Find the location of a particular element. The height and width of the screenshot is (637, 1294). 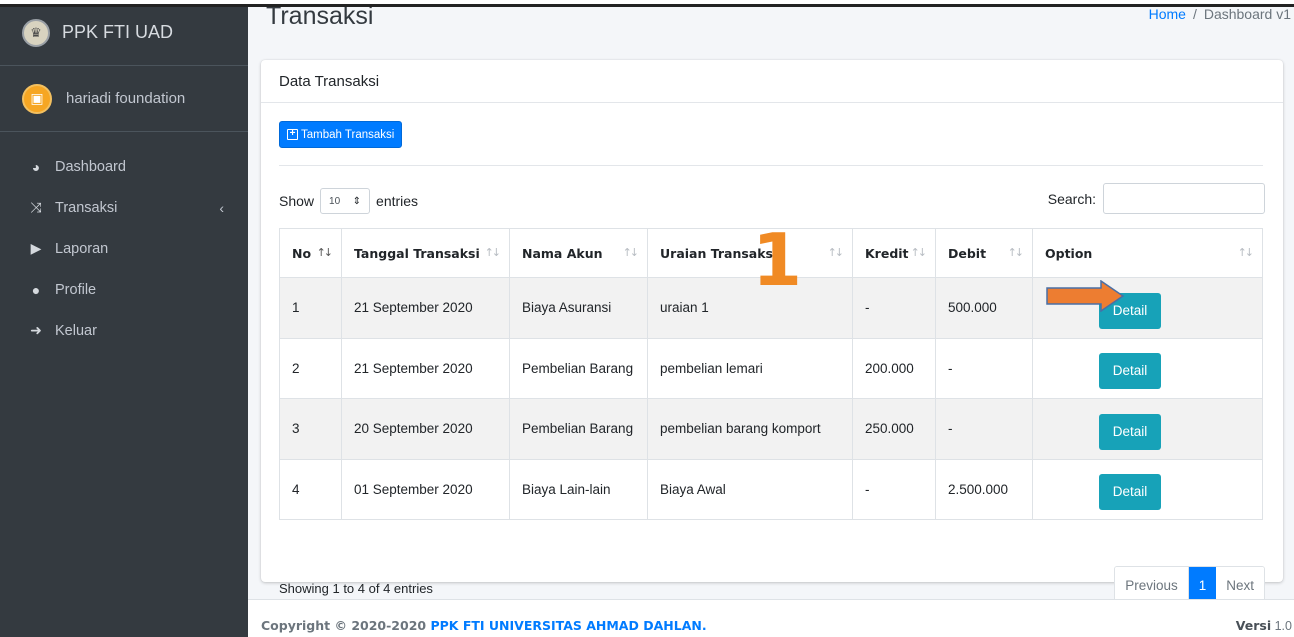

chevron-left-icon: ‹ is located at coordinates (221, 208).